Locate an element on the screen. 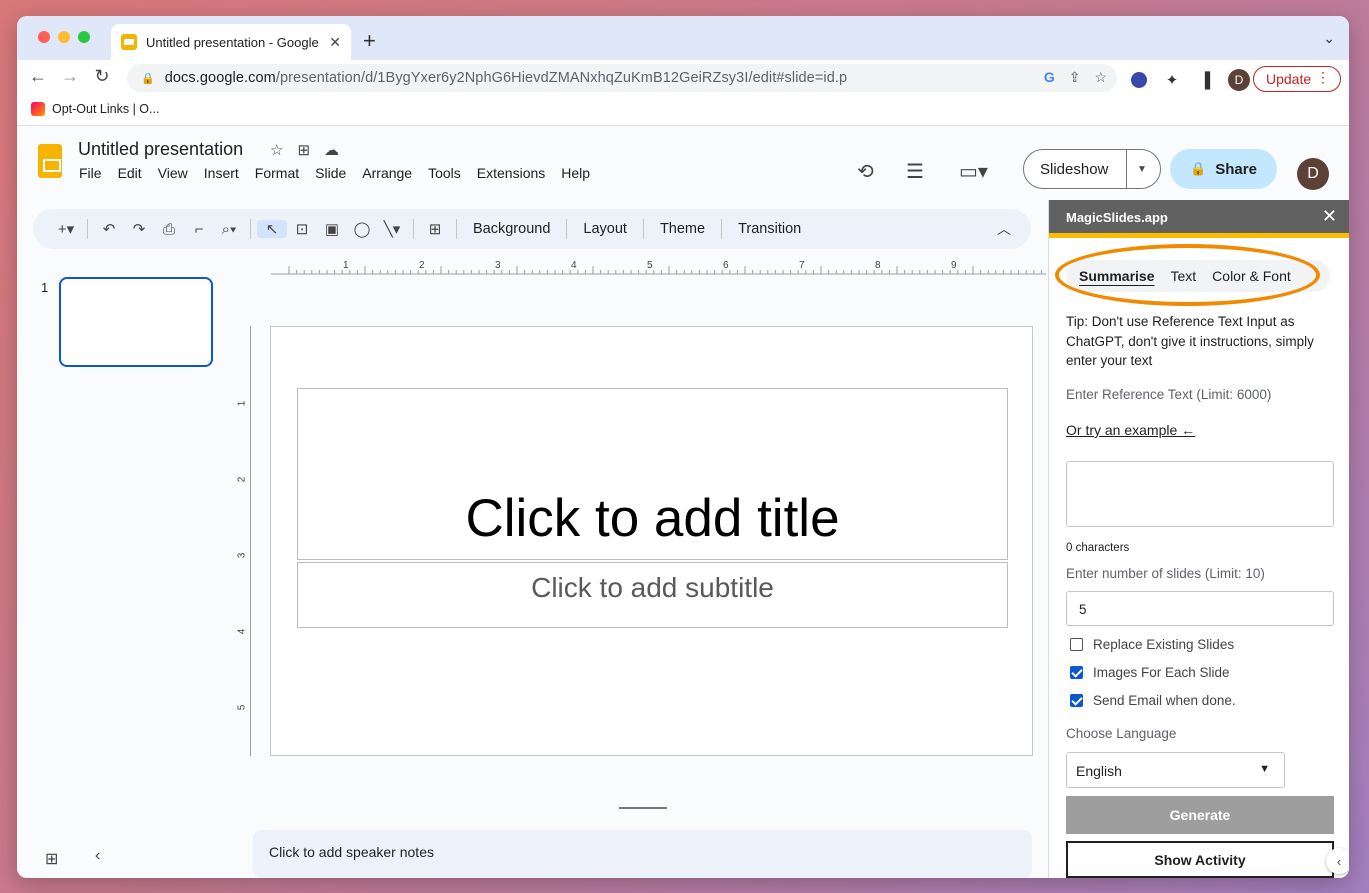 The height and width of the screenshot is (893, 1369). slideshow-dropdown-icon: ▼ is located at coordinates (1142, 169).